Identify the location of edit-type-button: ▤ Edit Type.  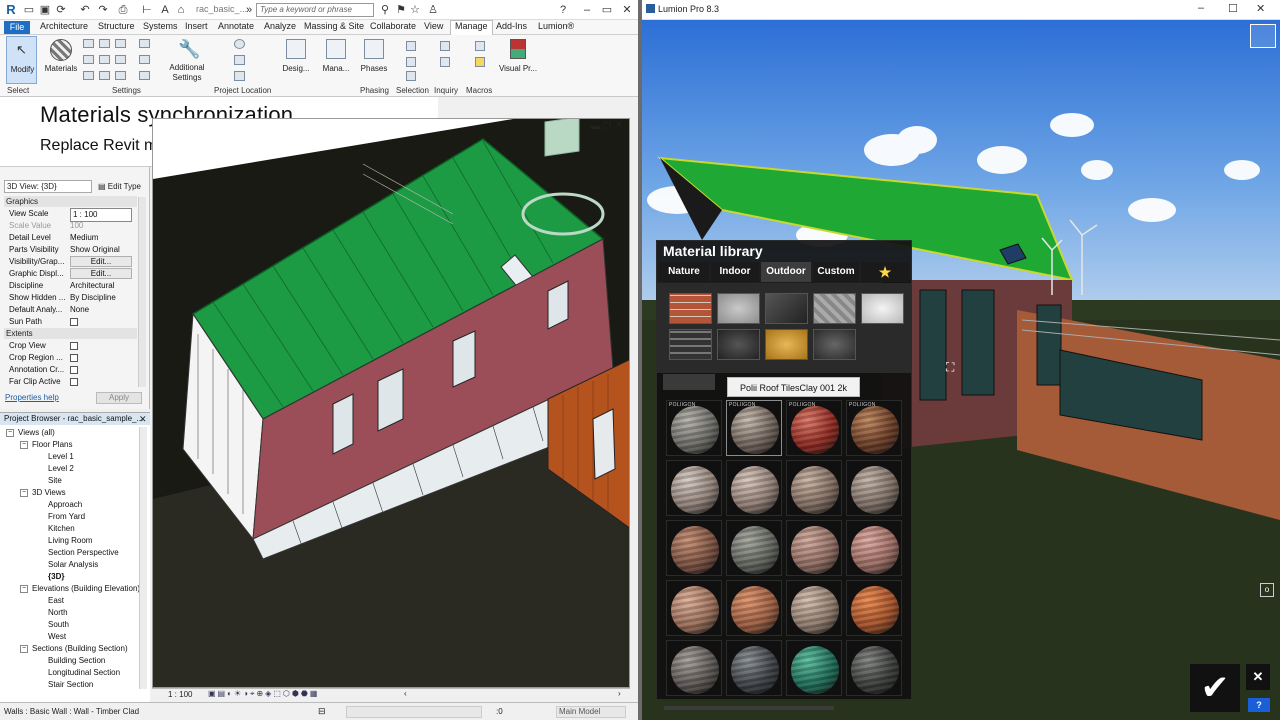
(119, 186).